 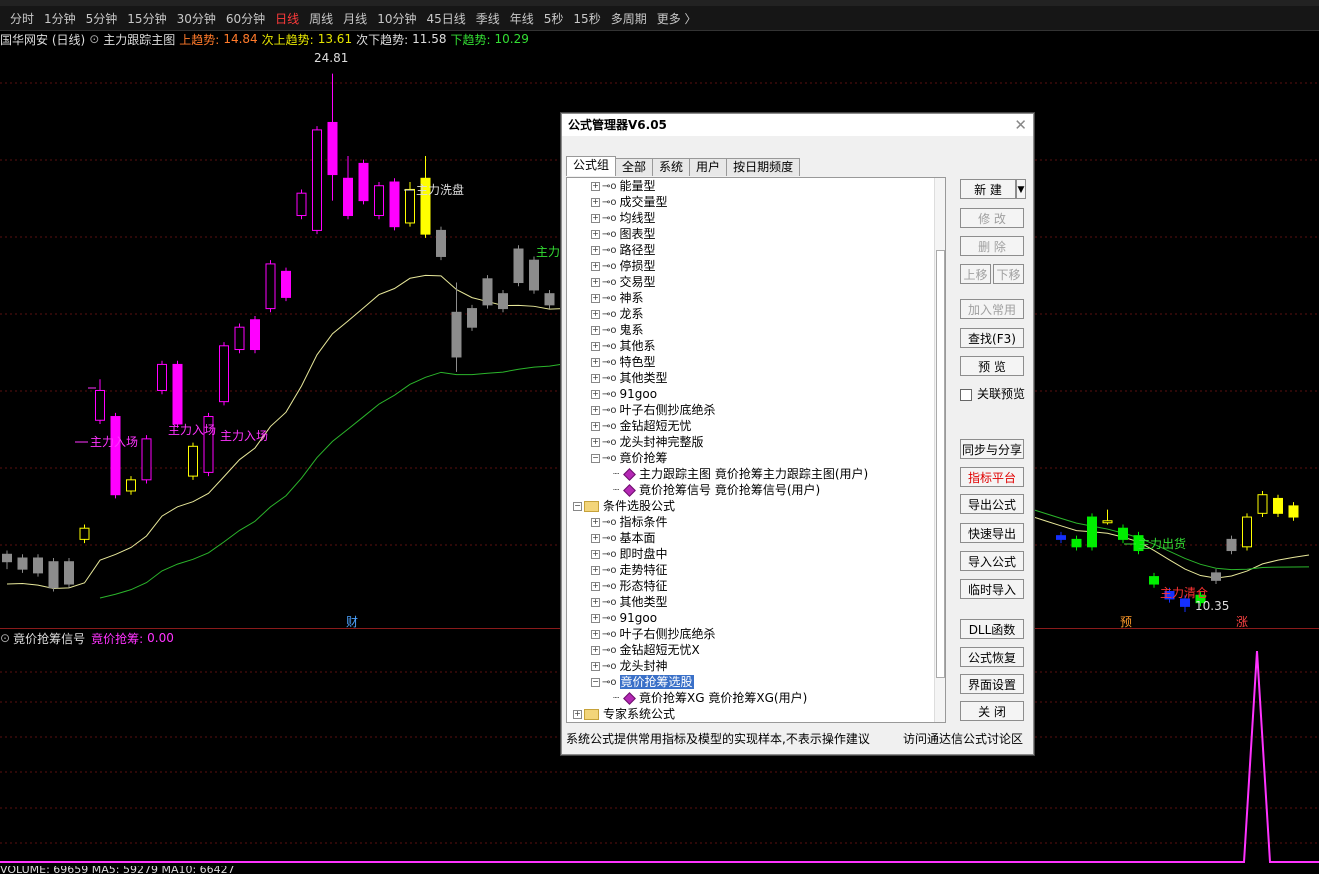 I want to click on close-button: 关 闭, so click(x=992, y=711).